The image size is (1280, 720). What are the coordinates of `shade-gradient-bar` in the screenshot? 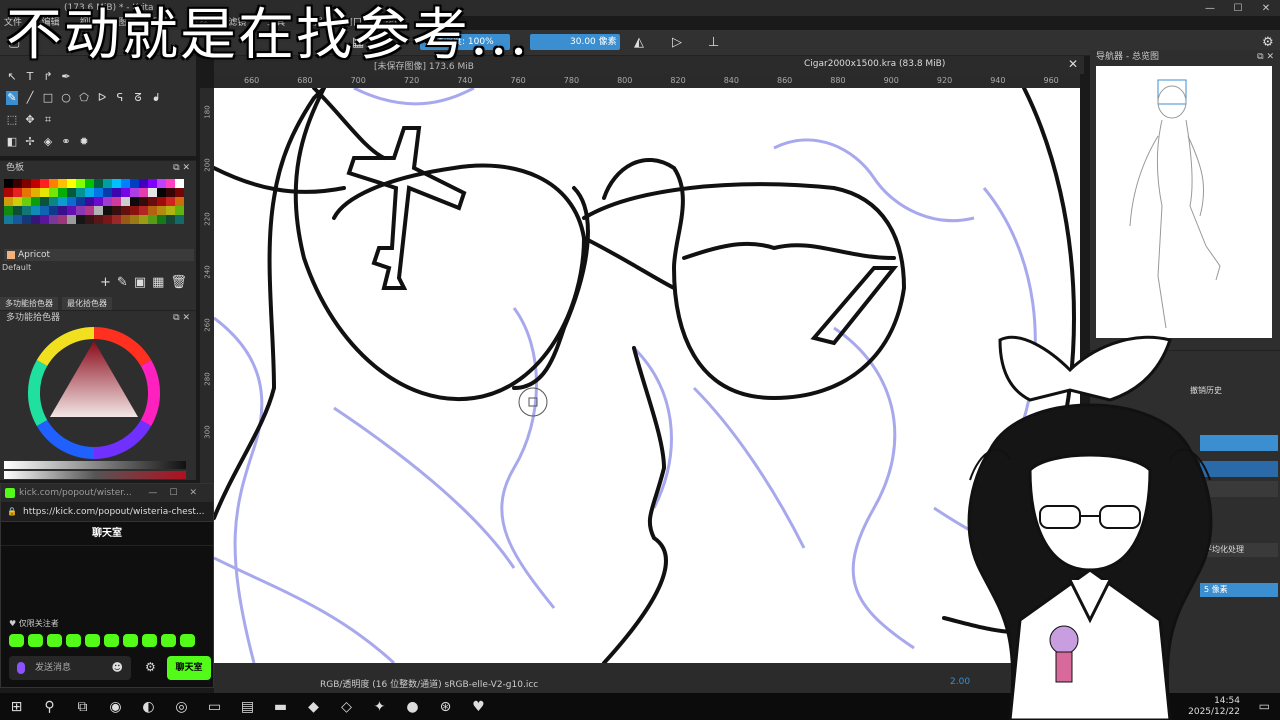 It's located at (95, 475).